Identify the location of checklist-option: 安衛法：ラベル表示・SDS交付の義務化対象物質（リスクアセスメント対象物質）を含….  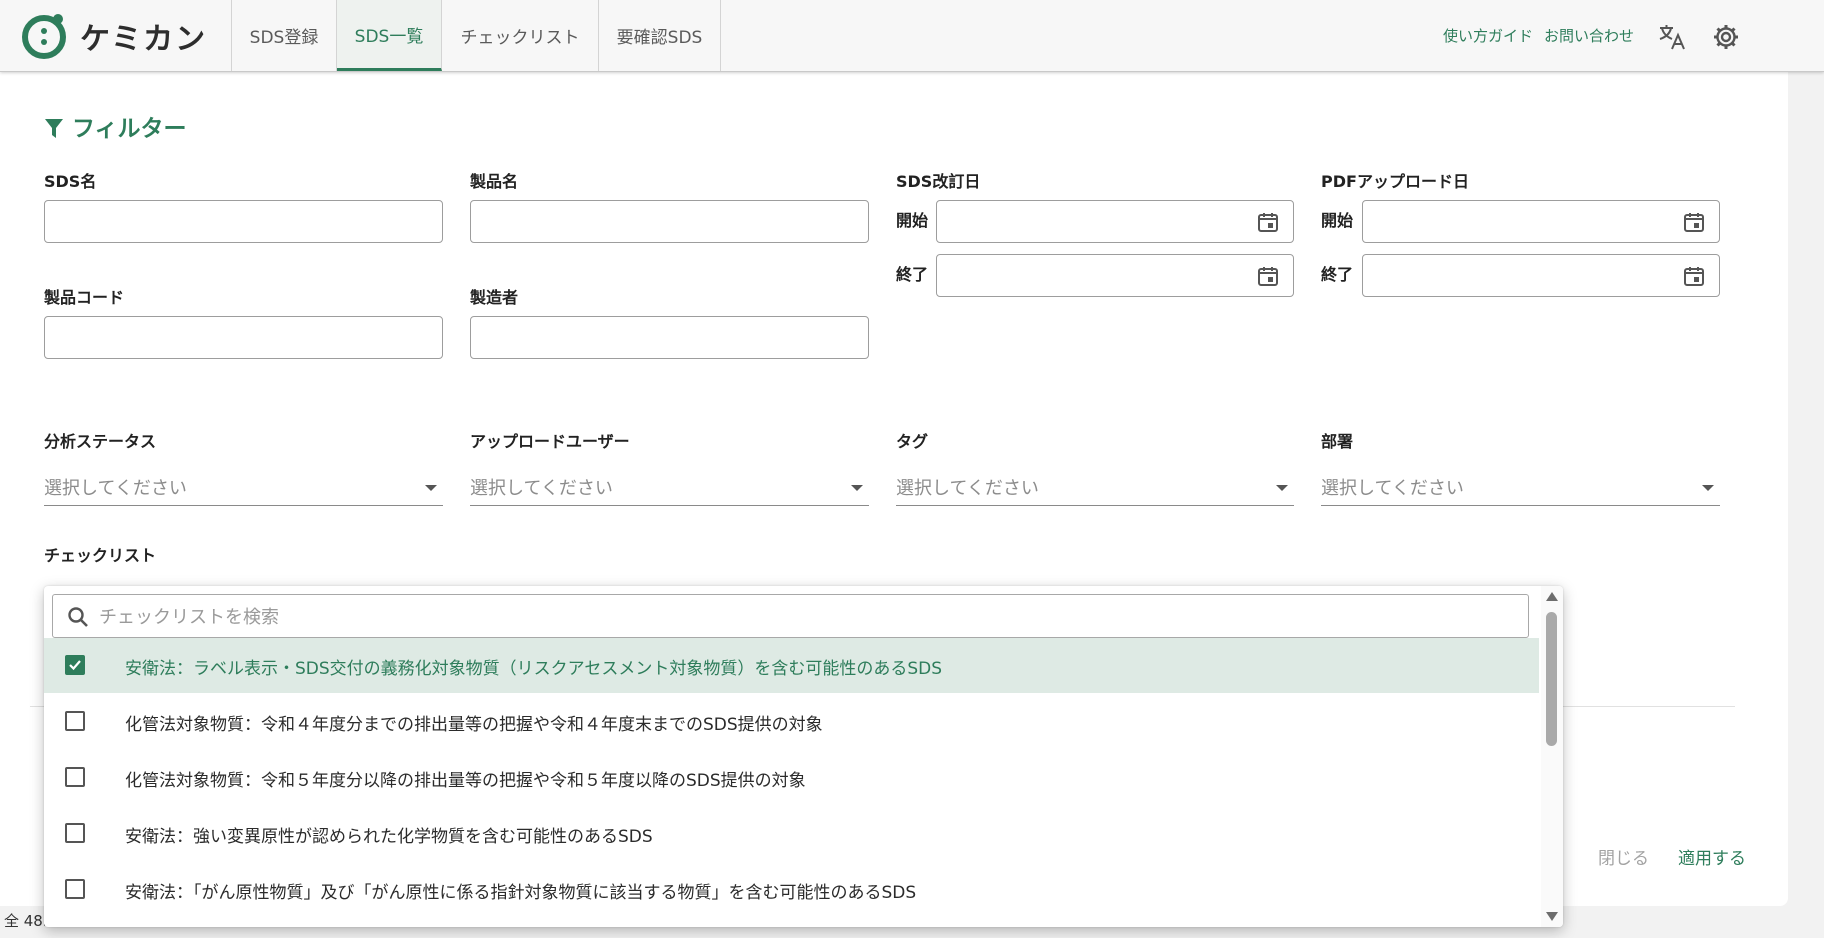
(791, 665).